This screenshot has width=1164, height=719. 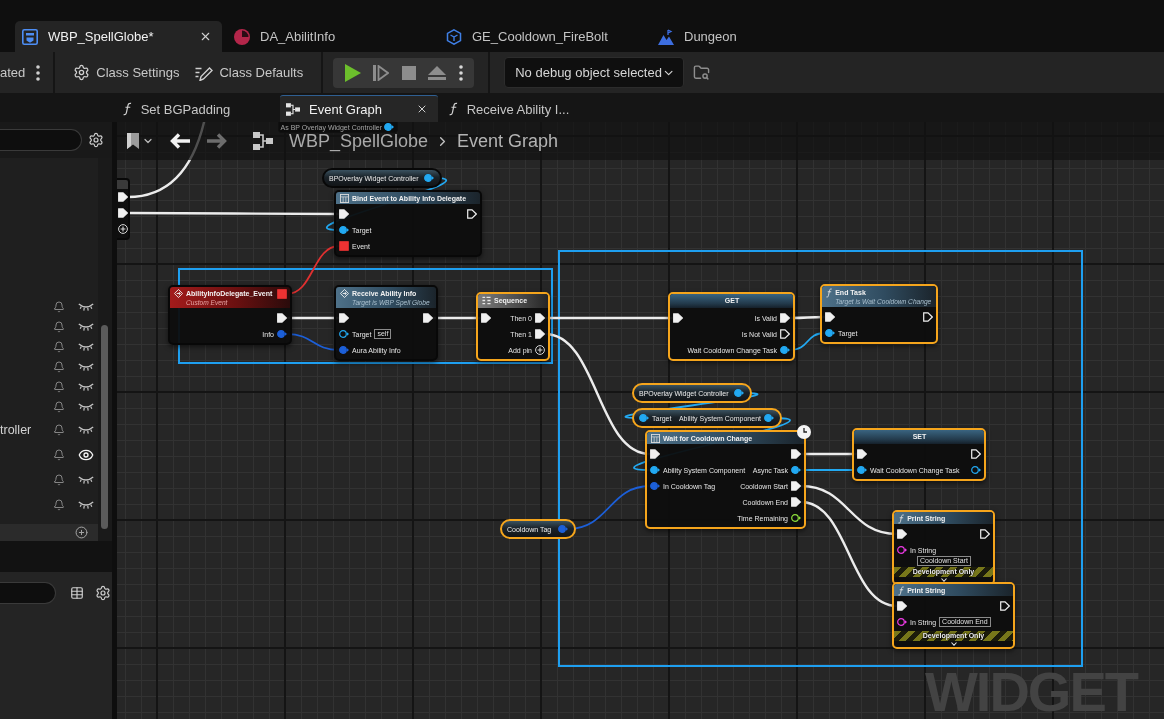 What do you see at coordinates (542, 36) in the screenshot?
I see `document-tab: GE_Cooldown_FireBolt` at bounding box center [542, 36].